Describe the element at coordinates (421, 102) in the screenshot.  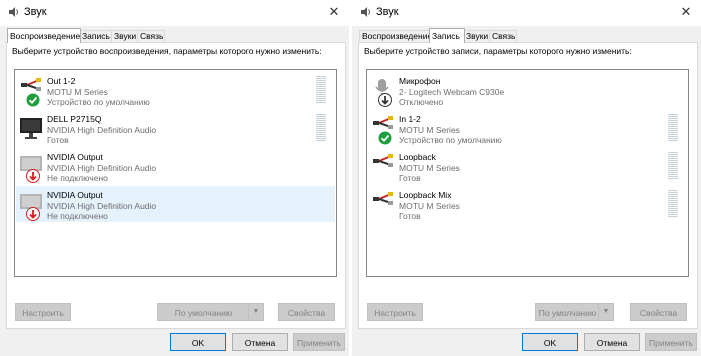
I see `device-status: Отключено` at that location.